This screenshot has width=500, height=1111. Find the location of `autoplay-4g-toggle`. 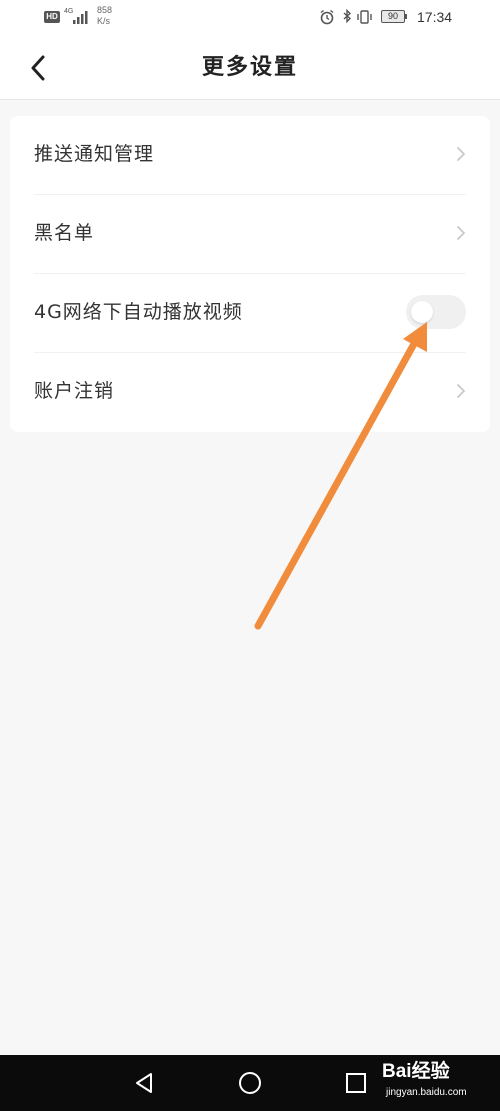

autoplay-4g-toggle is located at coordinates (436, 312).